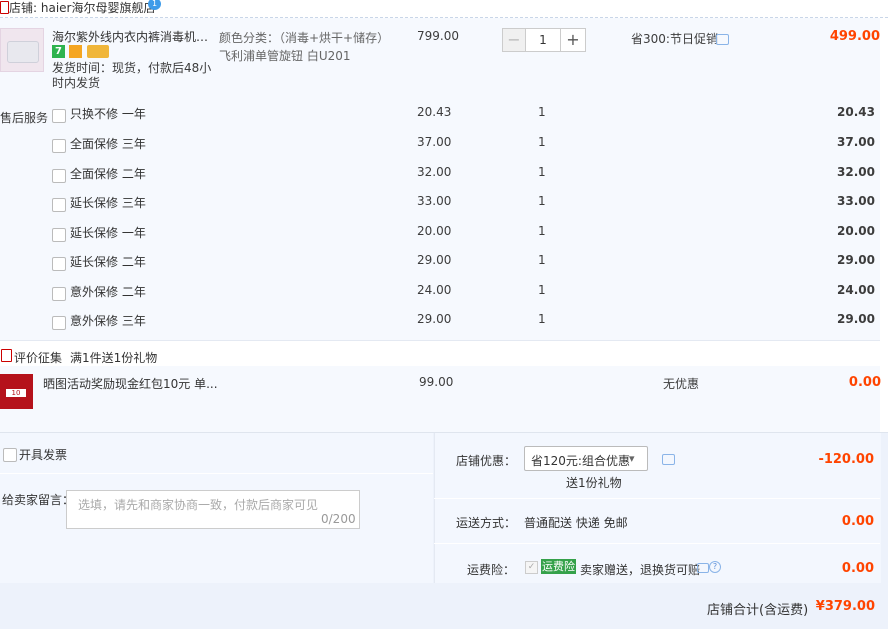 The width and height of the screenshot is (888, 629). What do you see at coordinates (6, 355) in the screenshot?
I see `gift-icon` at bounding box center [6, 355].